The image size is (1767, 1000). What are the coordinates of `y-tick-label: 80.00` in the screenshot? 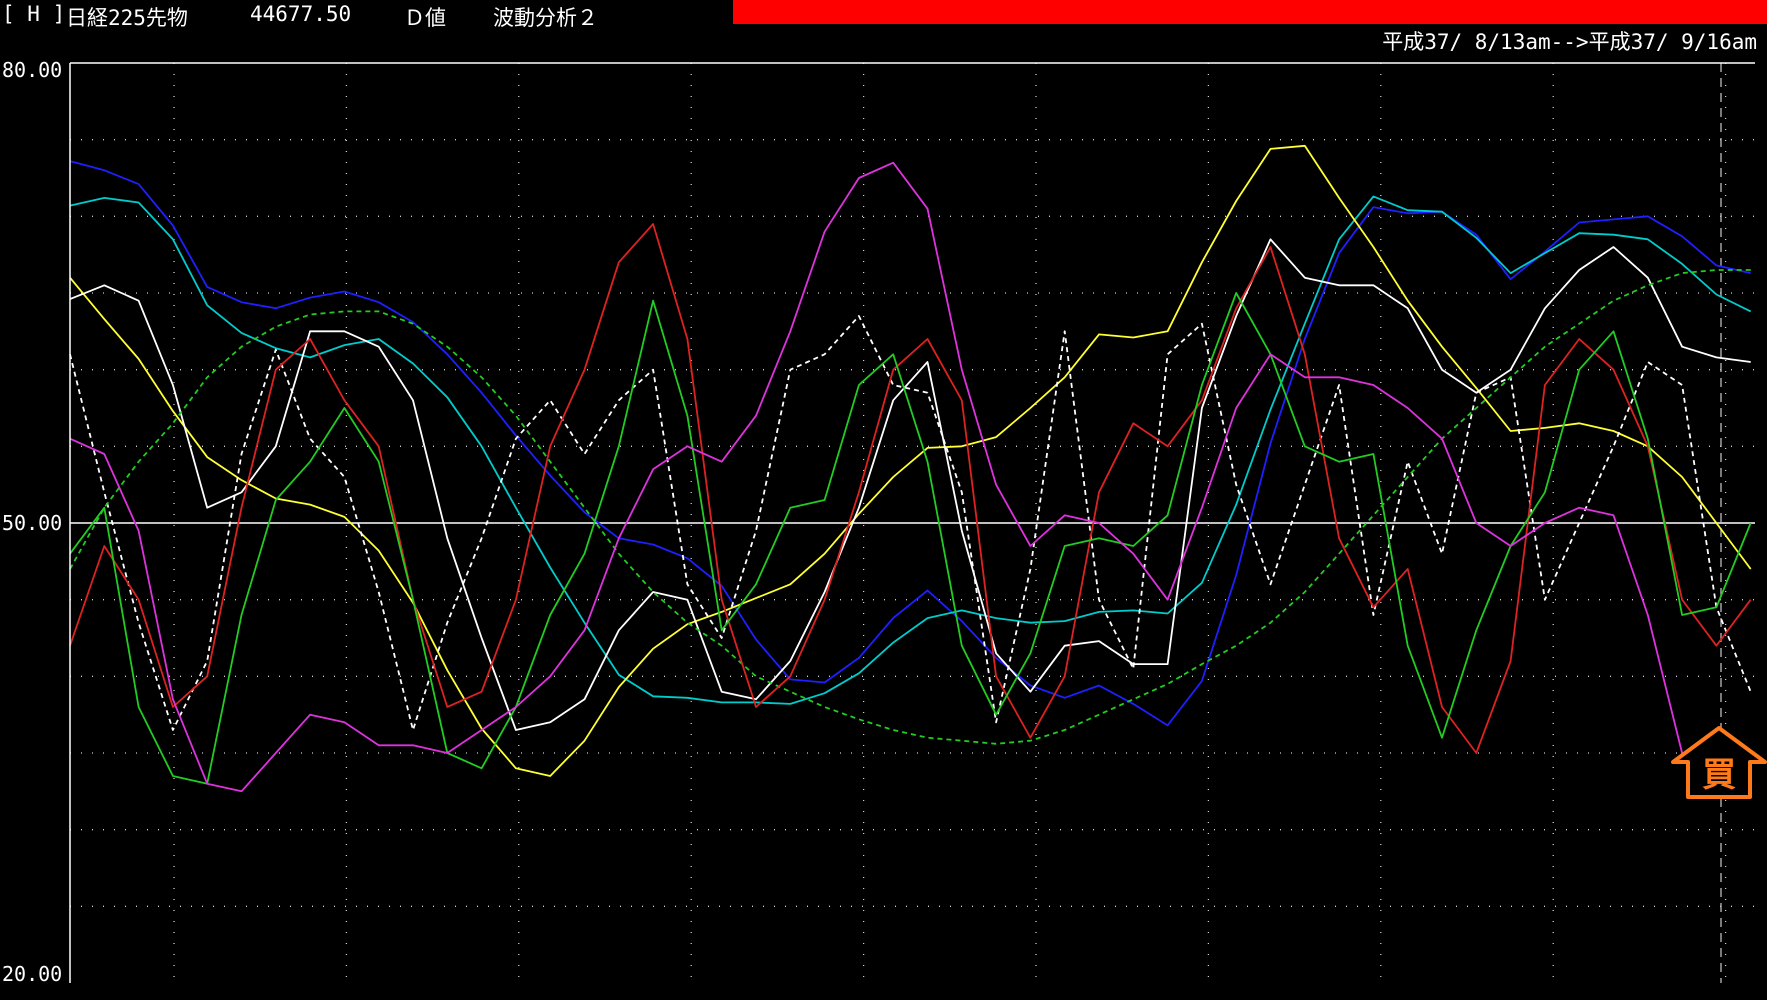 It's located at (32, 70).